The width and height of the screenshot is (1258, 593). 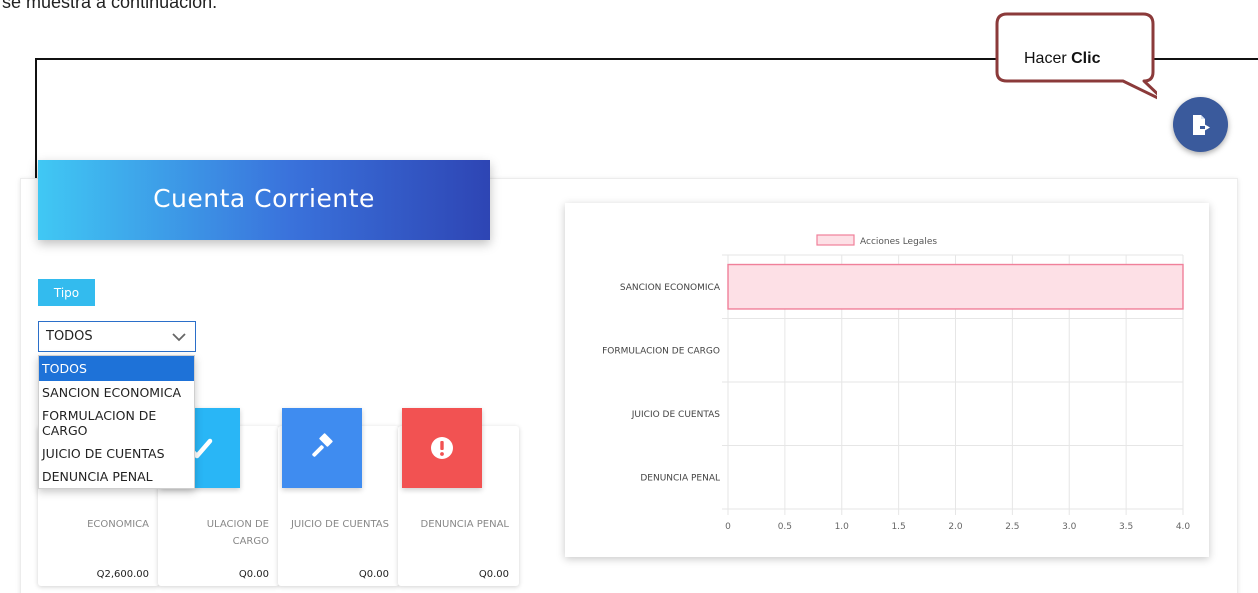 What do you see at coordinates (117, 336) in the screenshot?
I see `type-select: TODOS` at bounding box center [117, 336].